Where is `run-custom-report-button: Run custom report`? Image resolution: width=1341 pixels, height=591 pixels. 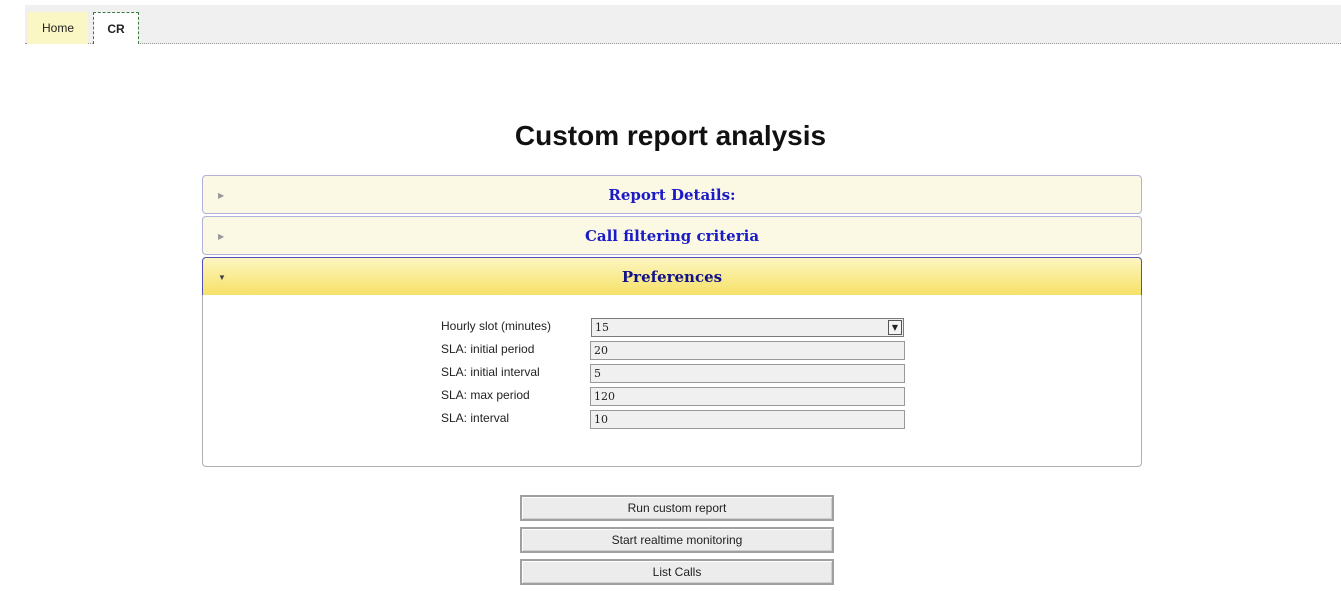 run-custom-report-button: Run custom report is located at coordinates (677, 508).